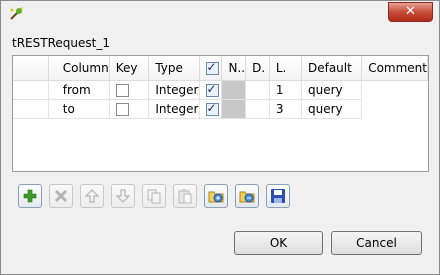 This screenshot has height=275, width=440. I want to click on column-header: Column, so click(79, 68).